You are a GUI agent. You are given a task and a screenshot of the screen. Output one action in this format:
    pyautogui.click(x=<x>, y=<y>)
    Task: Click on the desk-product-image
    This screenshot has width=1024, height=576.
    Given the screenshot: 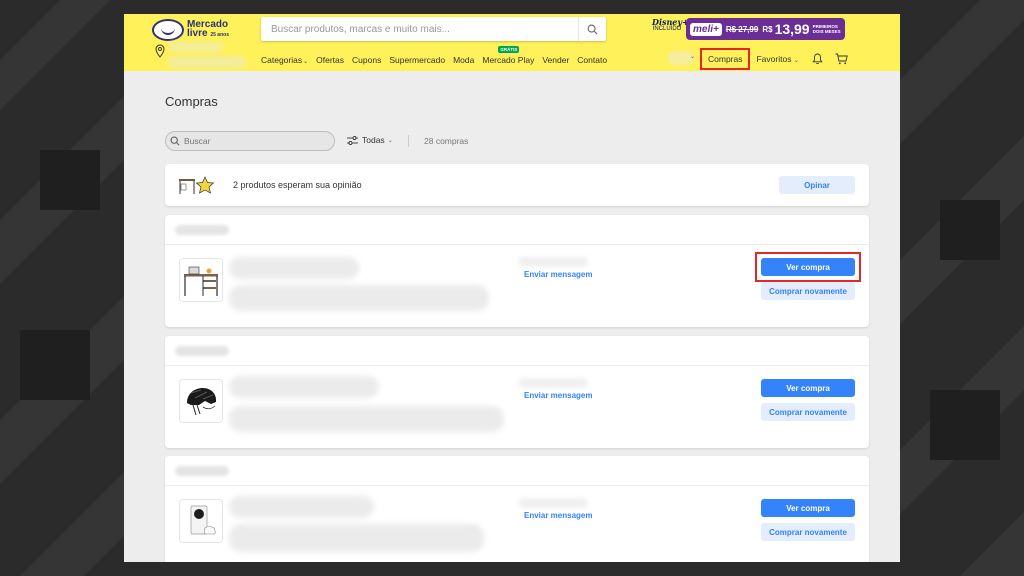 What is the action you would take?
    pyautogui.click(x=201, y=281)
    